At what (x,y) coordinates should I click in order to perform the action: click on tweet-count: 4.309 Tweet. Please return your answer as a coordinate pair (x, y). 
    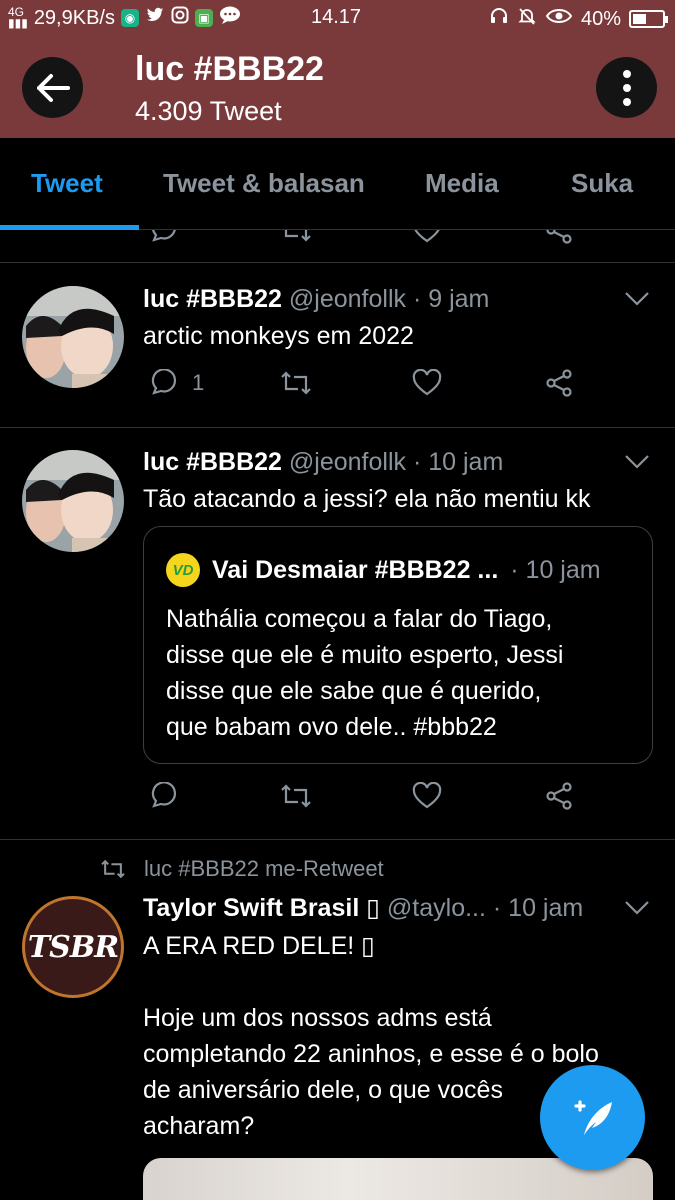
    Looking at the image, I should click on (208, 111).